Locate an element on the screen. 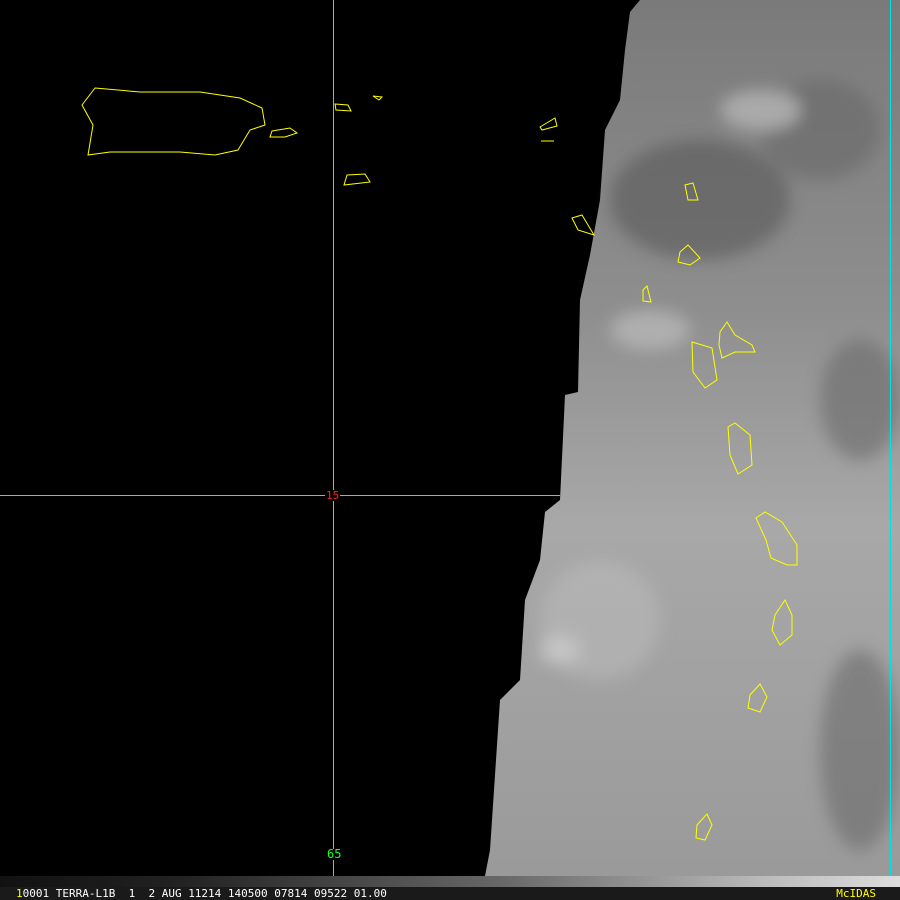 This screenshot has width=900, height=900. mcidas-brand: McIDAS is located at coordinates (856, 893).